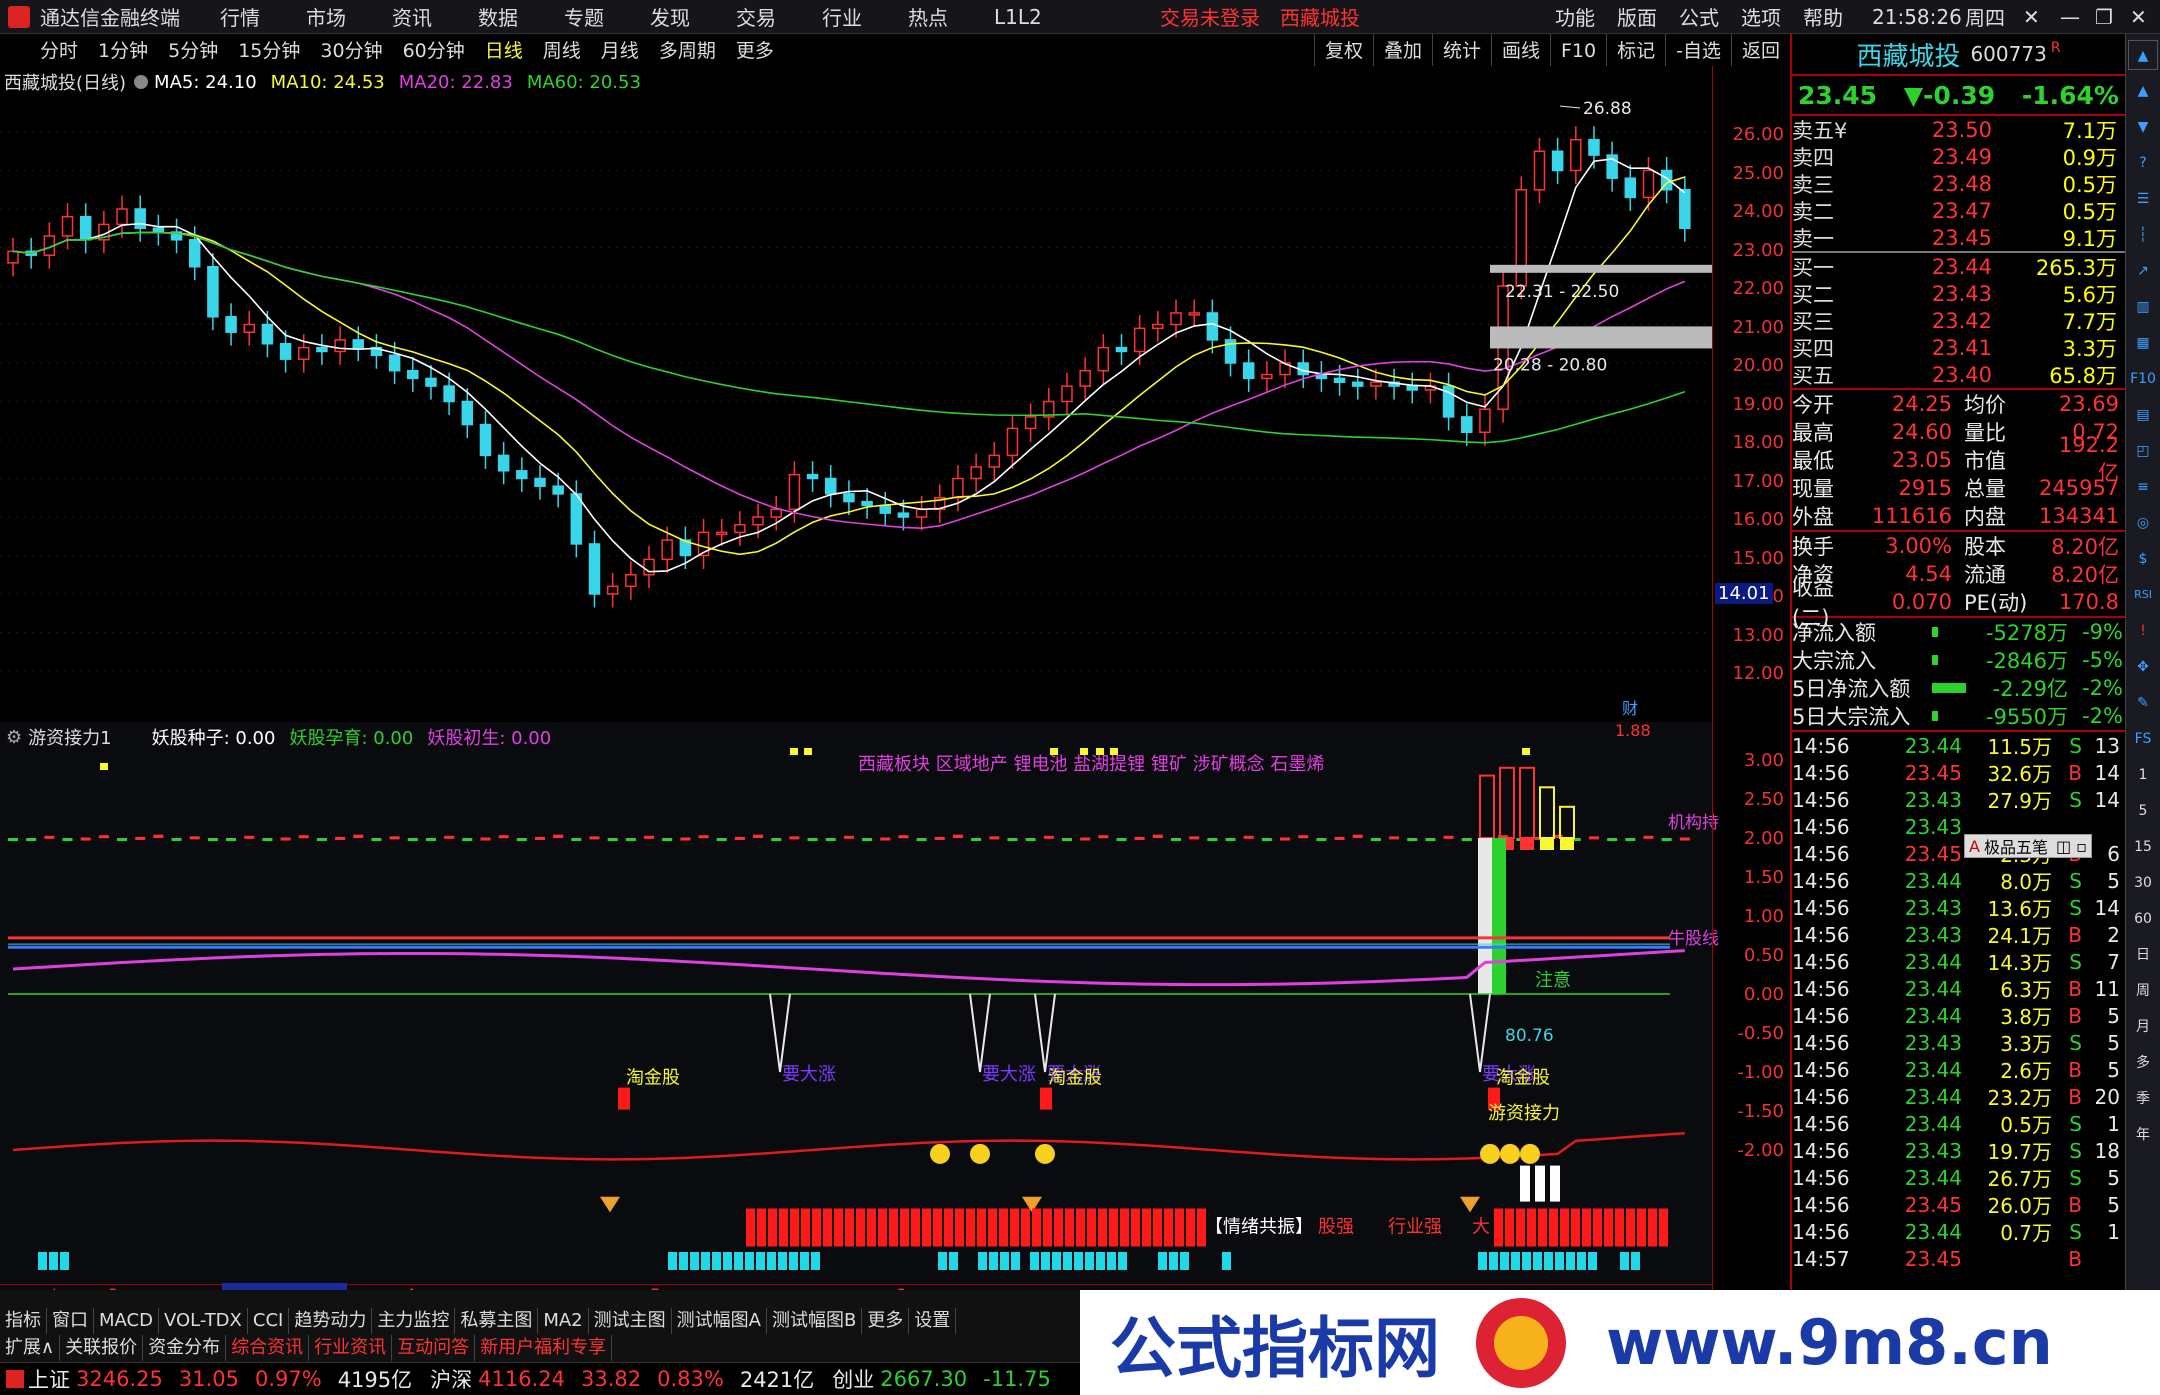 The width and height of the screenshot is (2160, 1395). I want to click on menu-item: 市场, so click(326, 16).